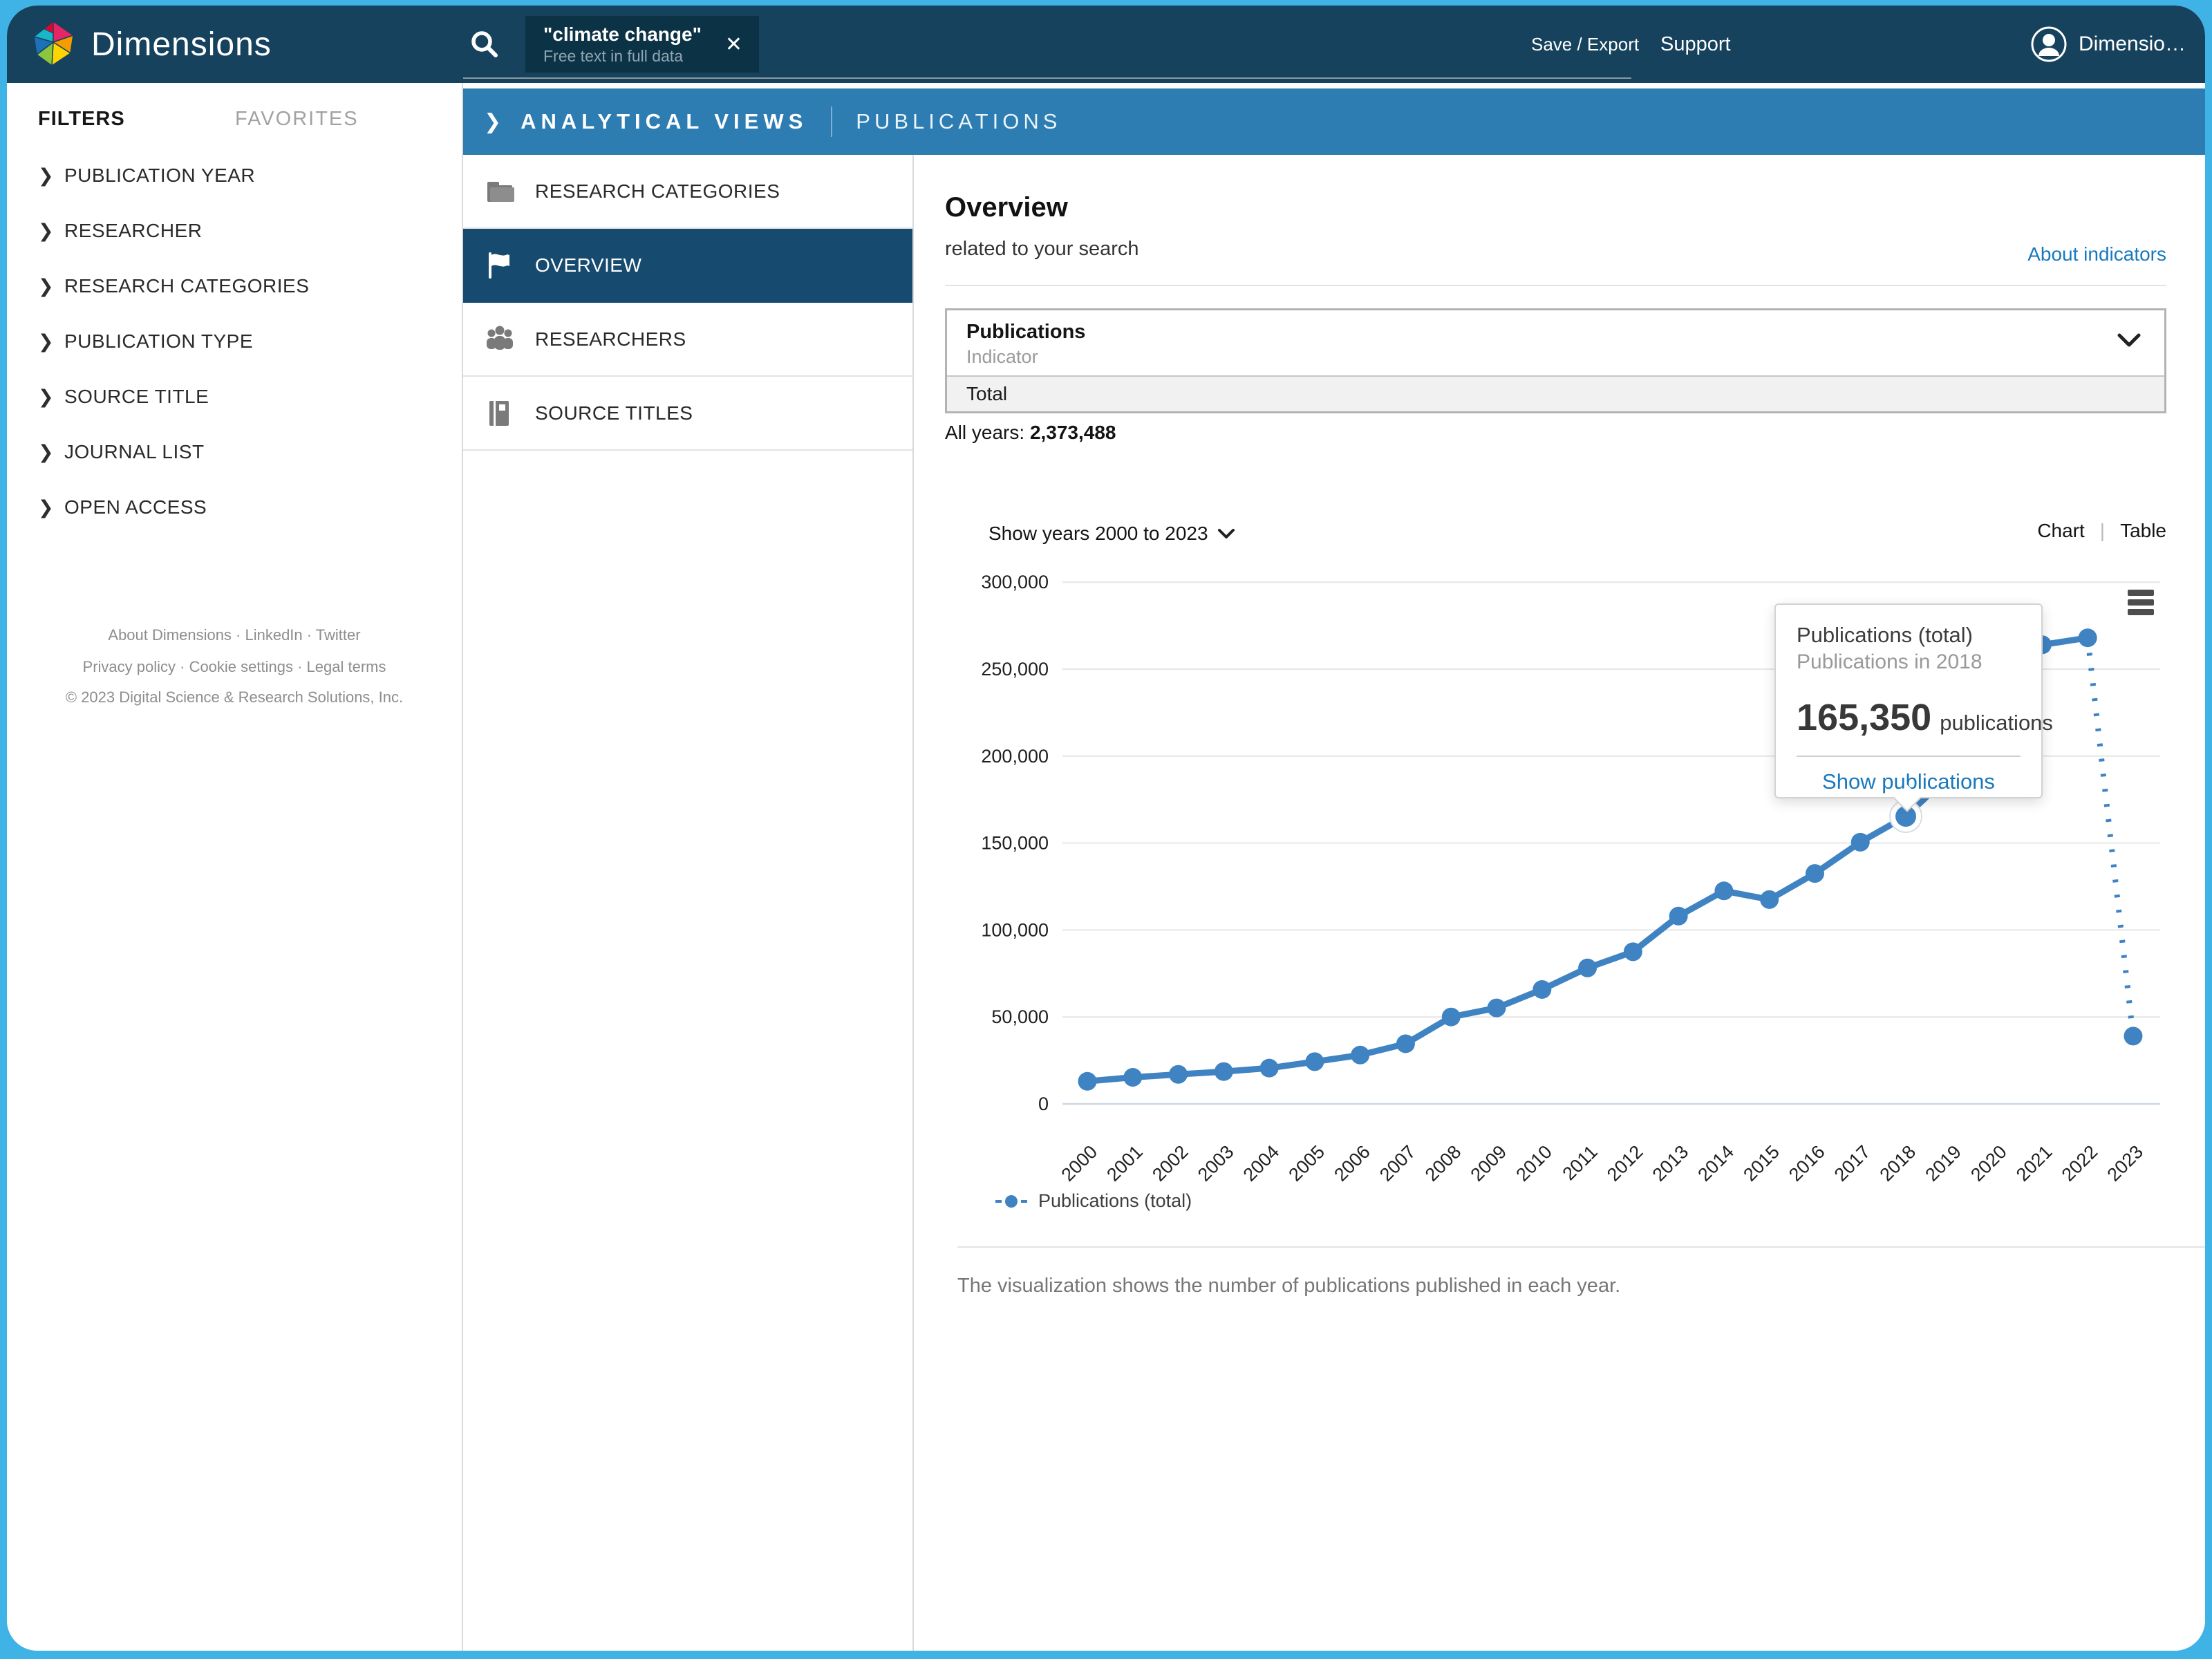 The width and height of the screenshot is (2212, 1659). I want to click on filter-research-categories: ❯ RESEARCH CATEGORIES, so click(235, 286).